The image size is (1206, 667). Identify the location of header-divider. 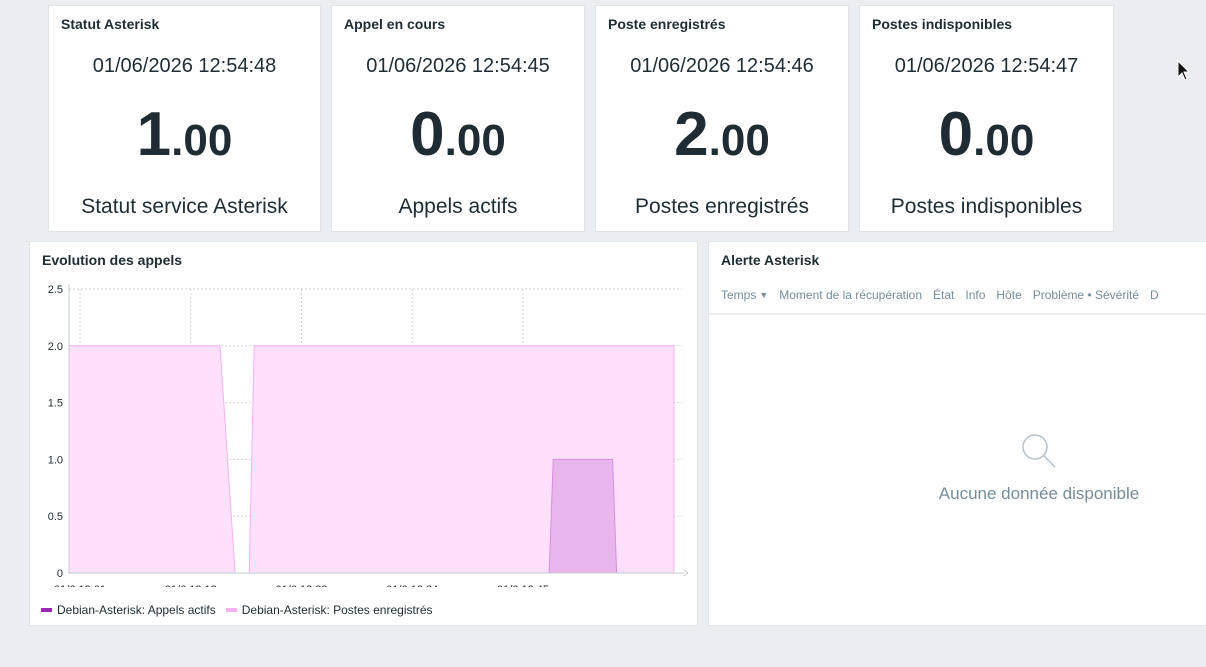
(957, 314).